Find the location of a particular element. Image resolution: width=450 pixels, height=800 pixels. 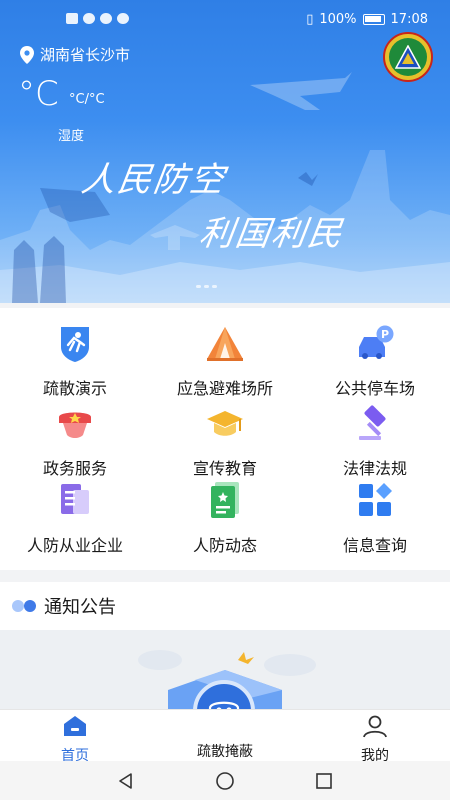

tab-shelter-label: 疏散掩蔽 is located at coordinates (225, 752).